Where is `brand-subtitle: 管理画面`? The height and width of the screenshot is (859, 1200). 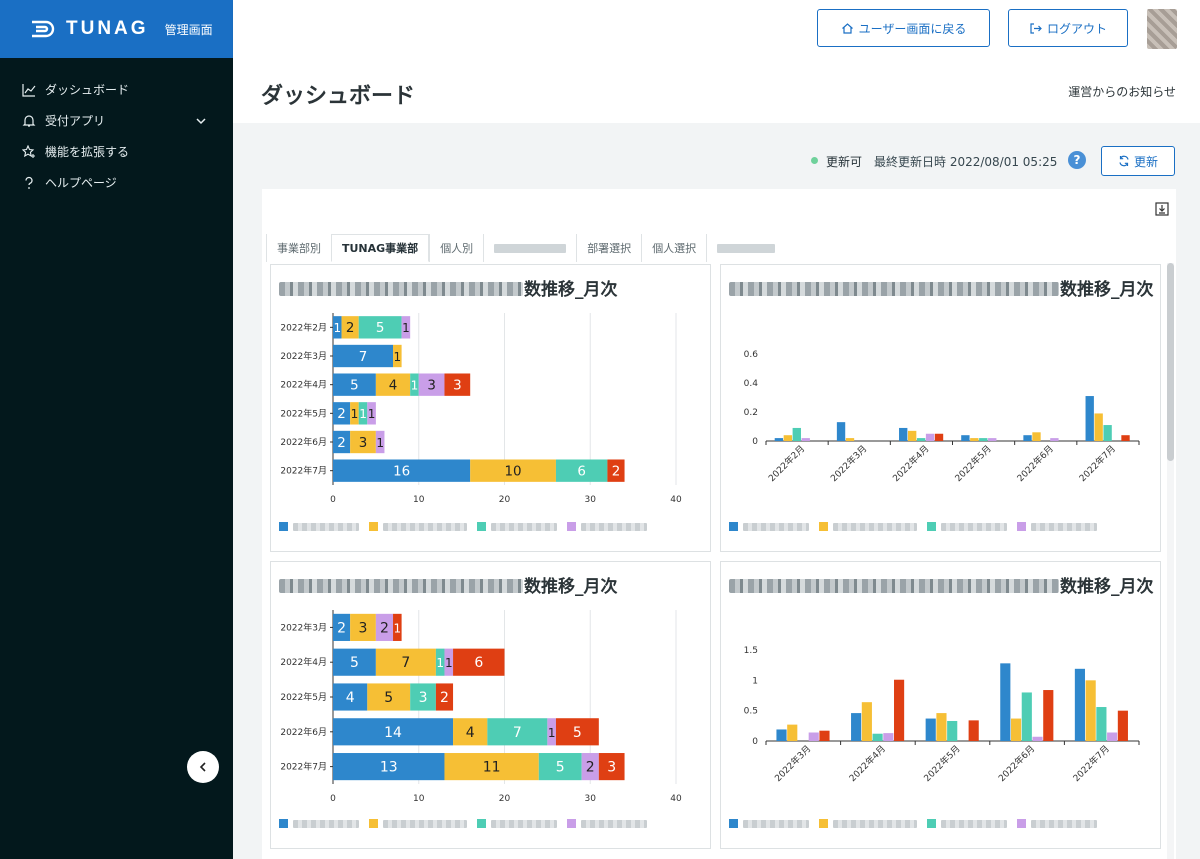
brand-subtitle: 管理画面 is located at coordinates (188, 29).